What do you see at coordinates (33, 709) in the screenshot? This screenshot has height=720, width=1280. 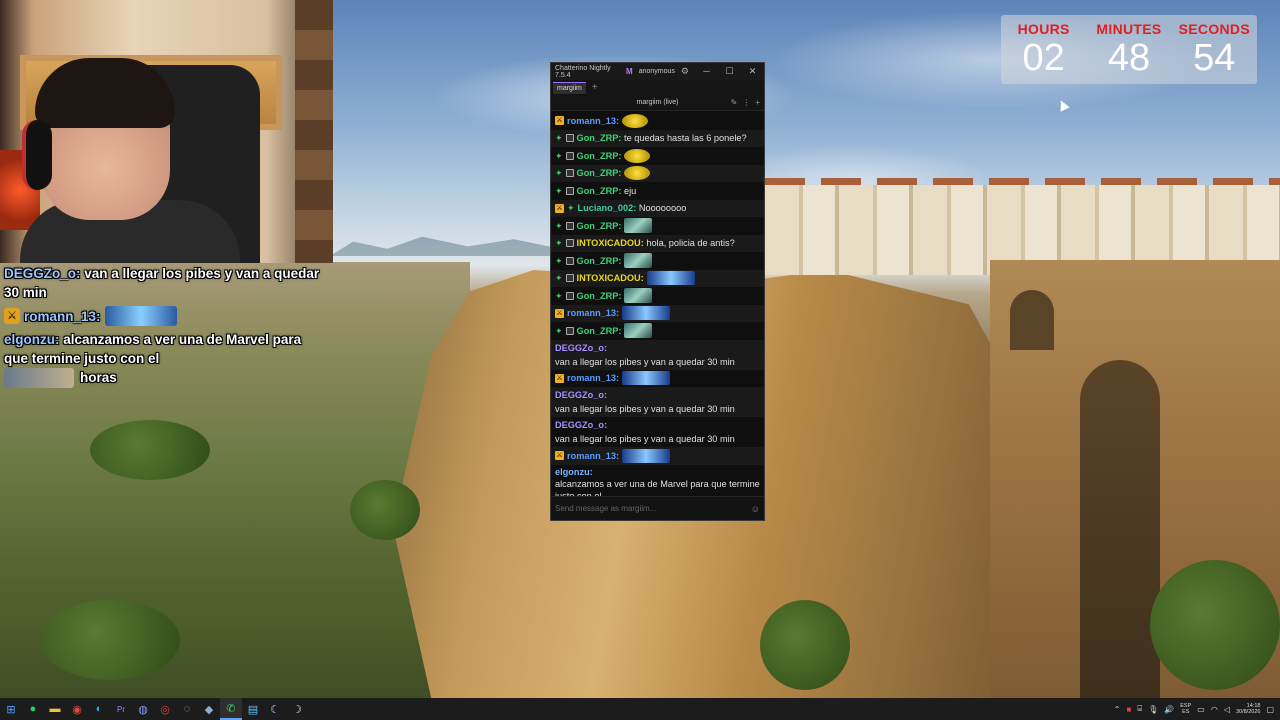 I see `spotify-icon: ●` at bounding box center [33, 709].